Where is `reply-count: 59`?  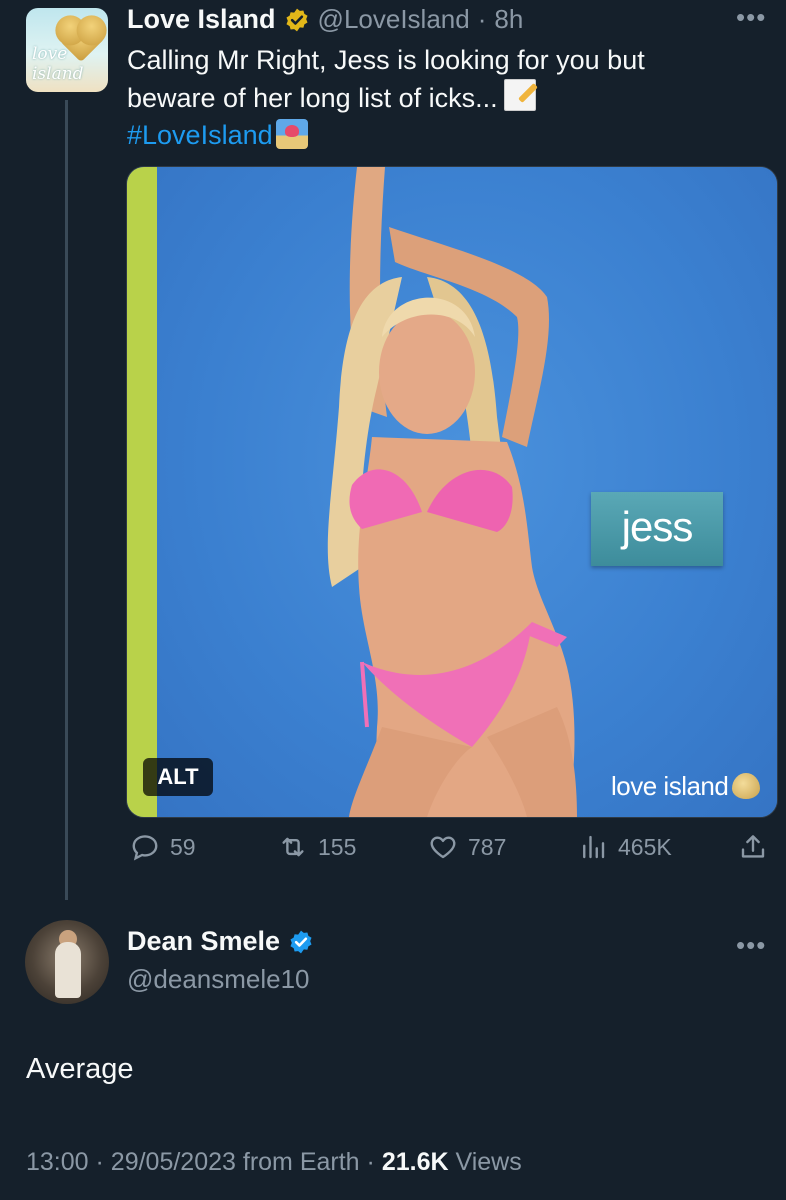
reply-count: 59 is located at coordinates (183, 846).